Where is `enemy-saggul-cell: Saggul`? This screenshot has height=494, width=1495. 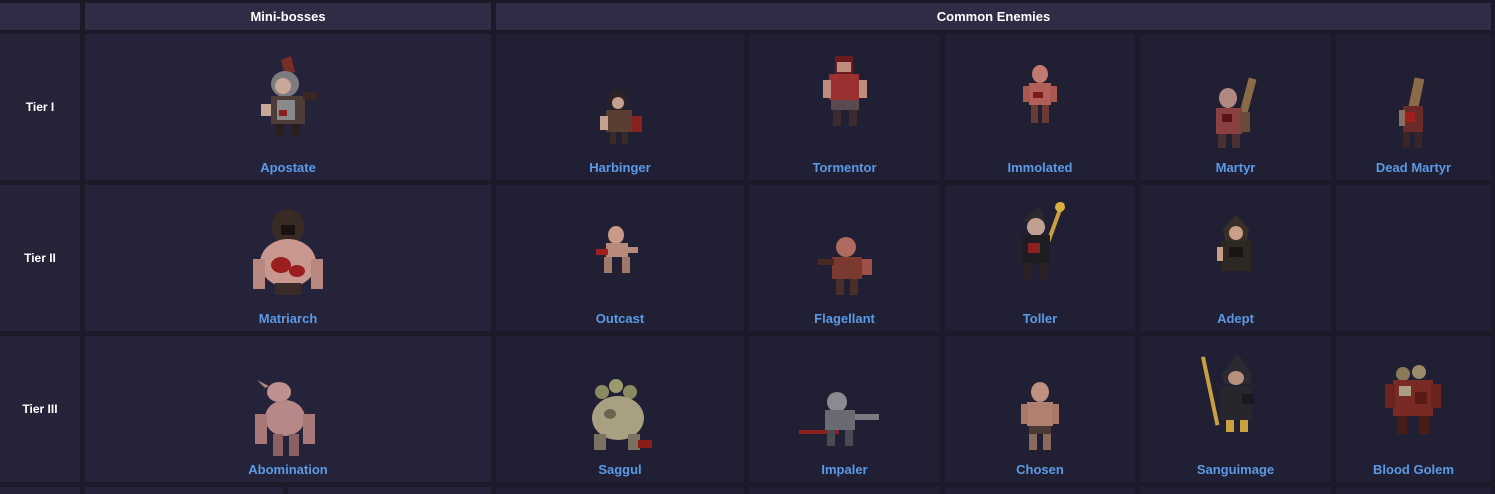 enemy-saggul-cell: Saggul is located at coordinates (620, 409).